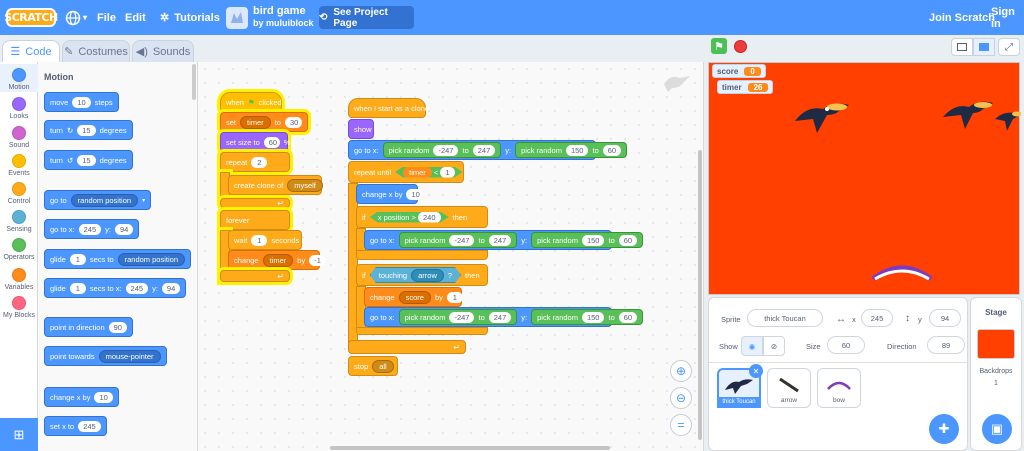 The height and width of the screenshot is (451, 1024). I want to click on project-title: bird game, so click(279, 11).